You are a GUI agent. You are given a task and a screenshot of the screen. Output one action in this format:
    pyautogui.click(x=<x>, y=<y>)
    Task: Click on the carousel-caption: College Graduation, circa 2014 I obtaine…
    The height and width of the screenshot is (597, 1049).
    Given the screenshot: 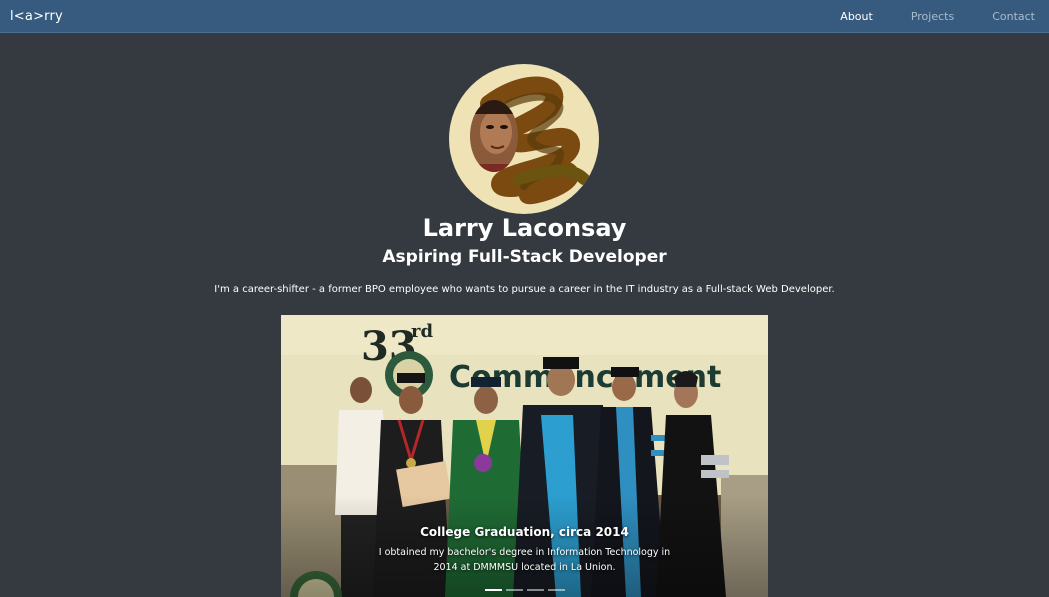 What is the action you would take?
    pyautogui.click(x=524, y=550)
    